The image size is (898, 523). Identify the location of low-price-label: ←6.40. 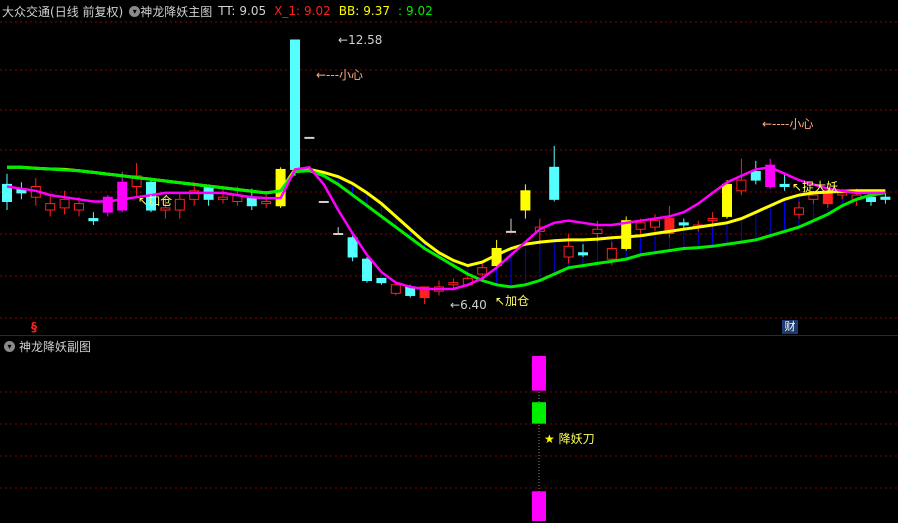
(468, 305).